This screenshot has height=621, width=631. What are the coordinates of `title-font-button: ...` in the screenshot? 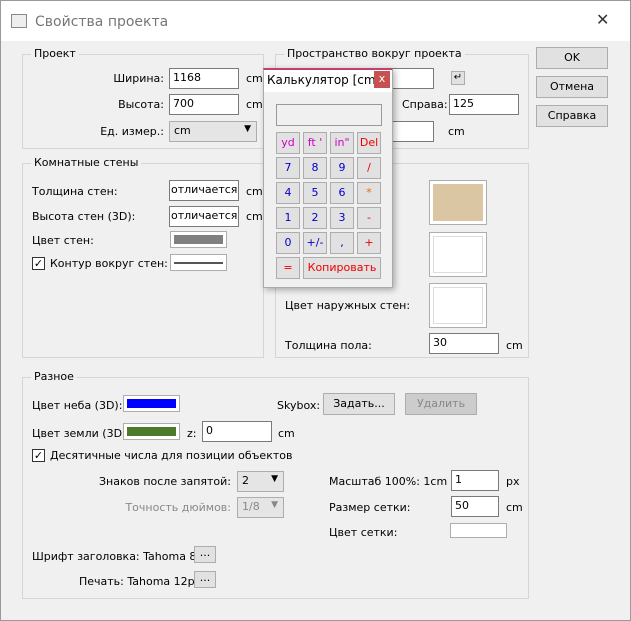 It's located at (205, 554).